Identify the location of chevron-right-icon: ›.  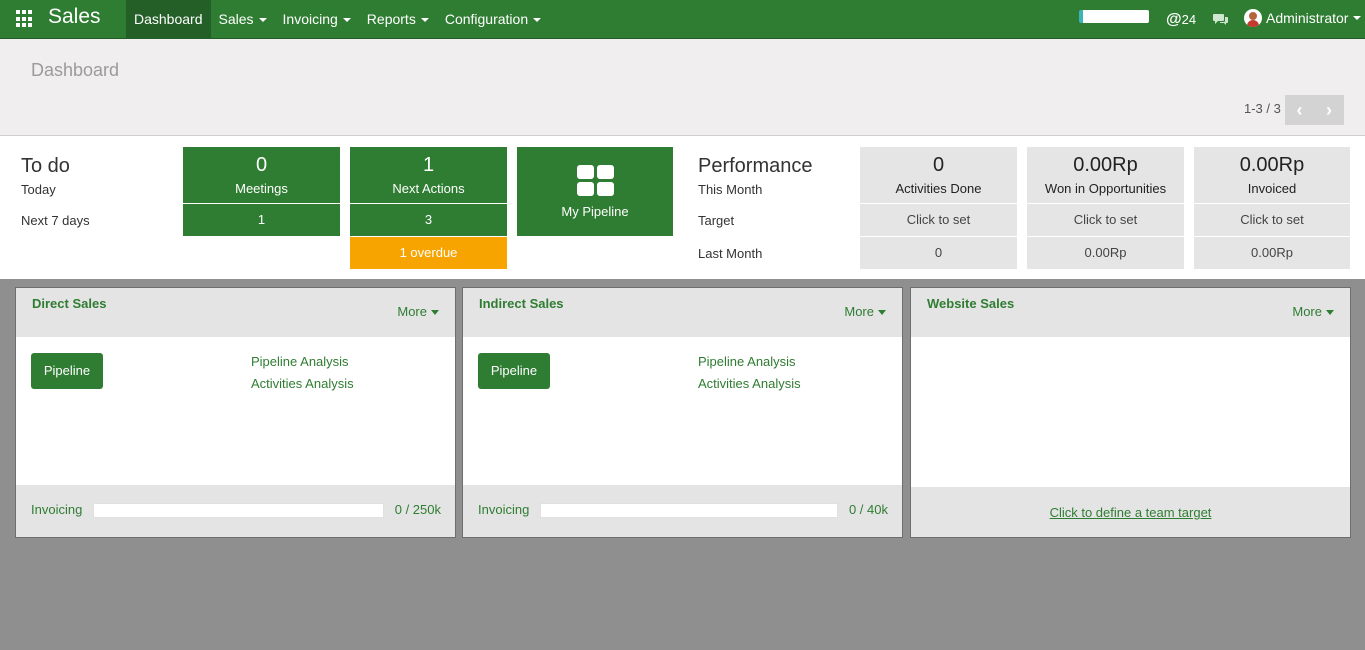
(1329, 109).